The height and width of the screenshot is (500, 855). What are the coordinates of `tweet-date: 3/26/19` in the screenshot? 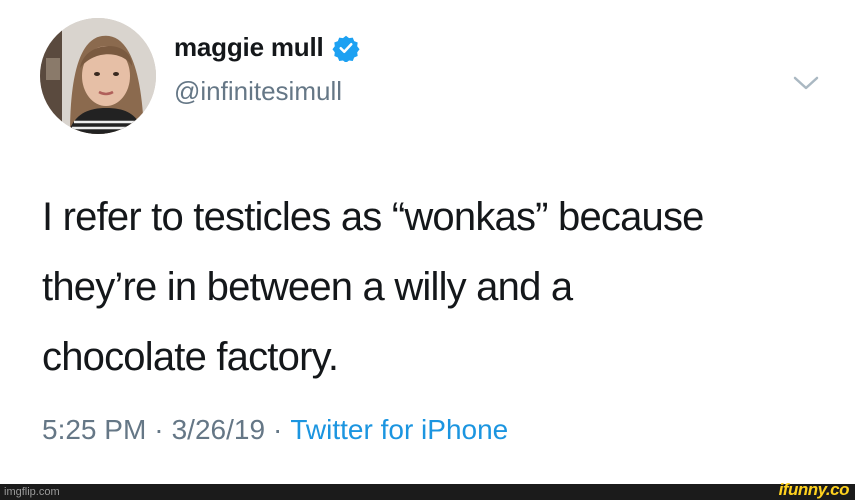 It's located at (218, 429).